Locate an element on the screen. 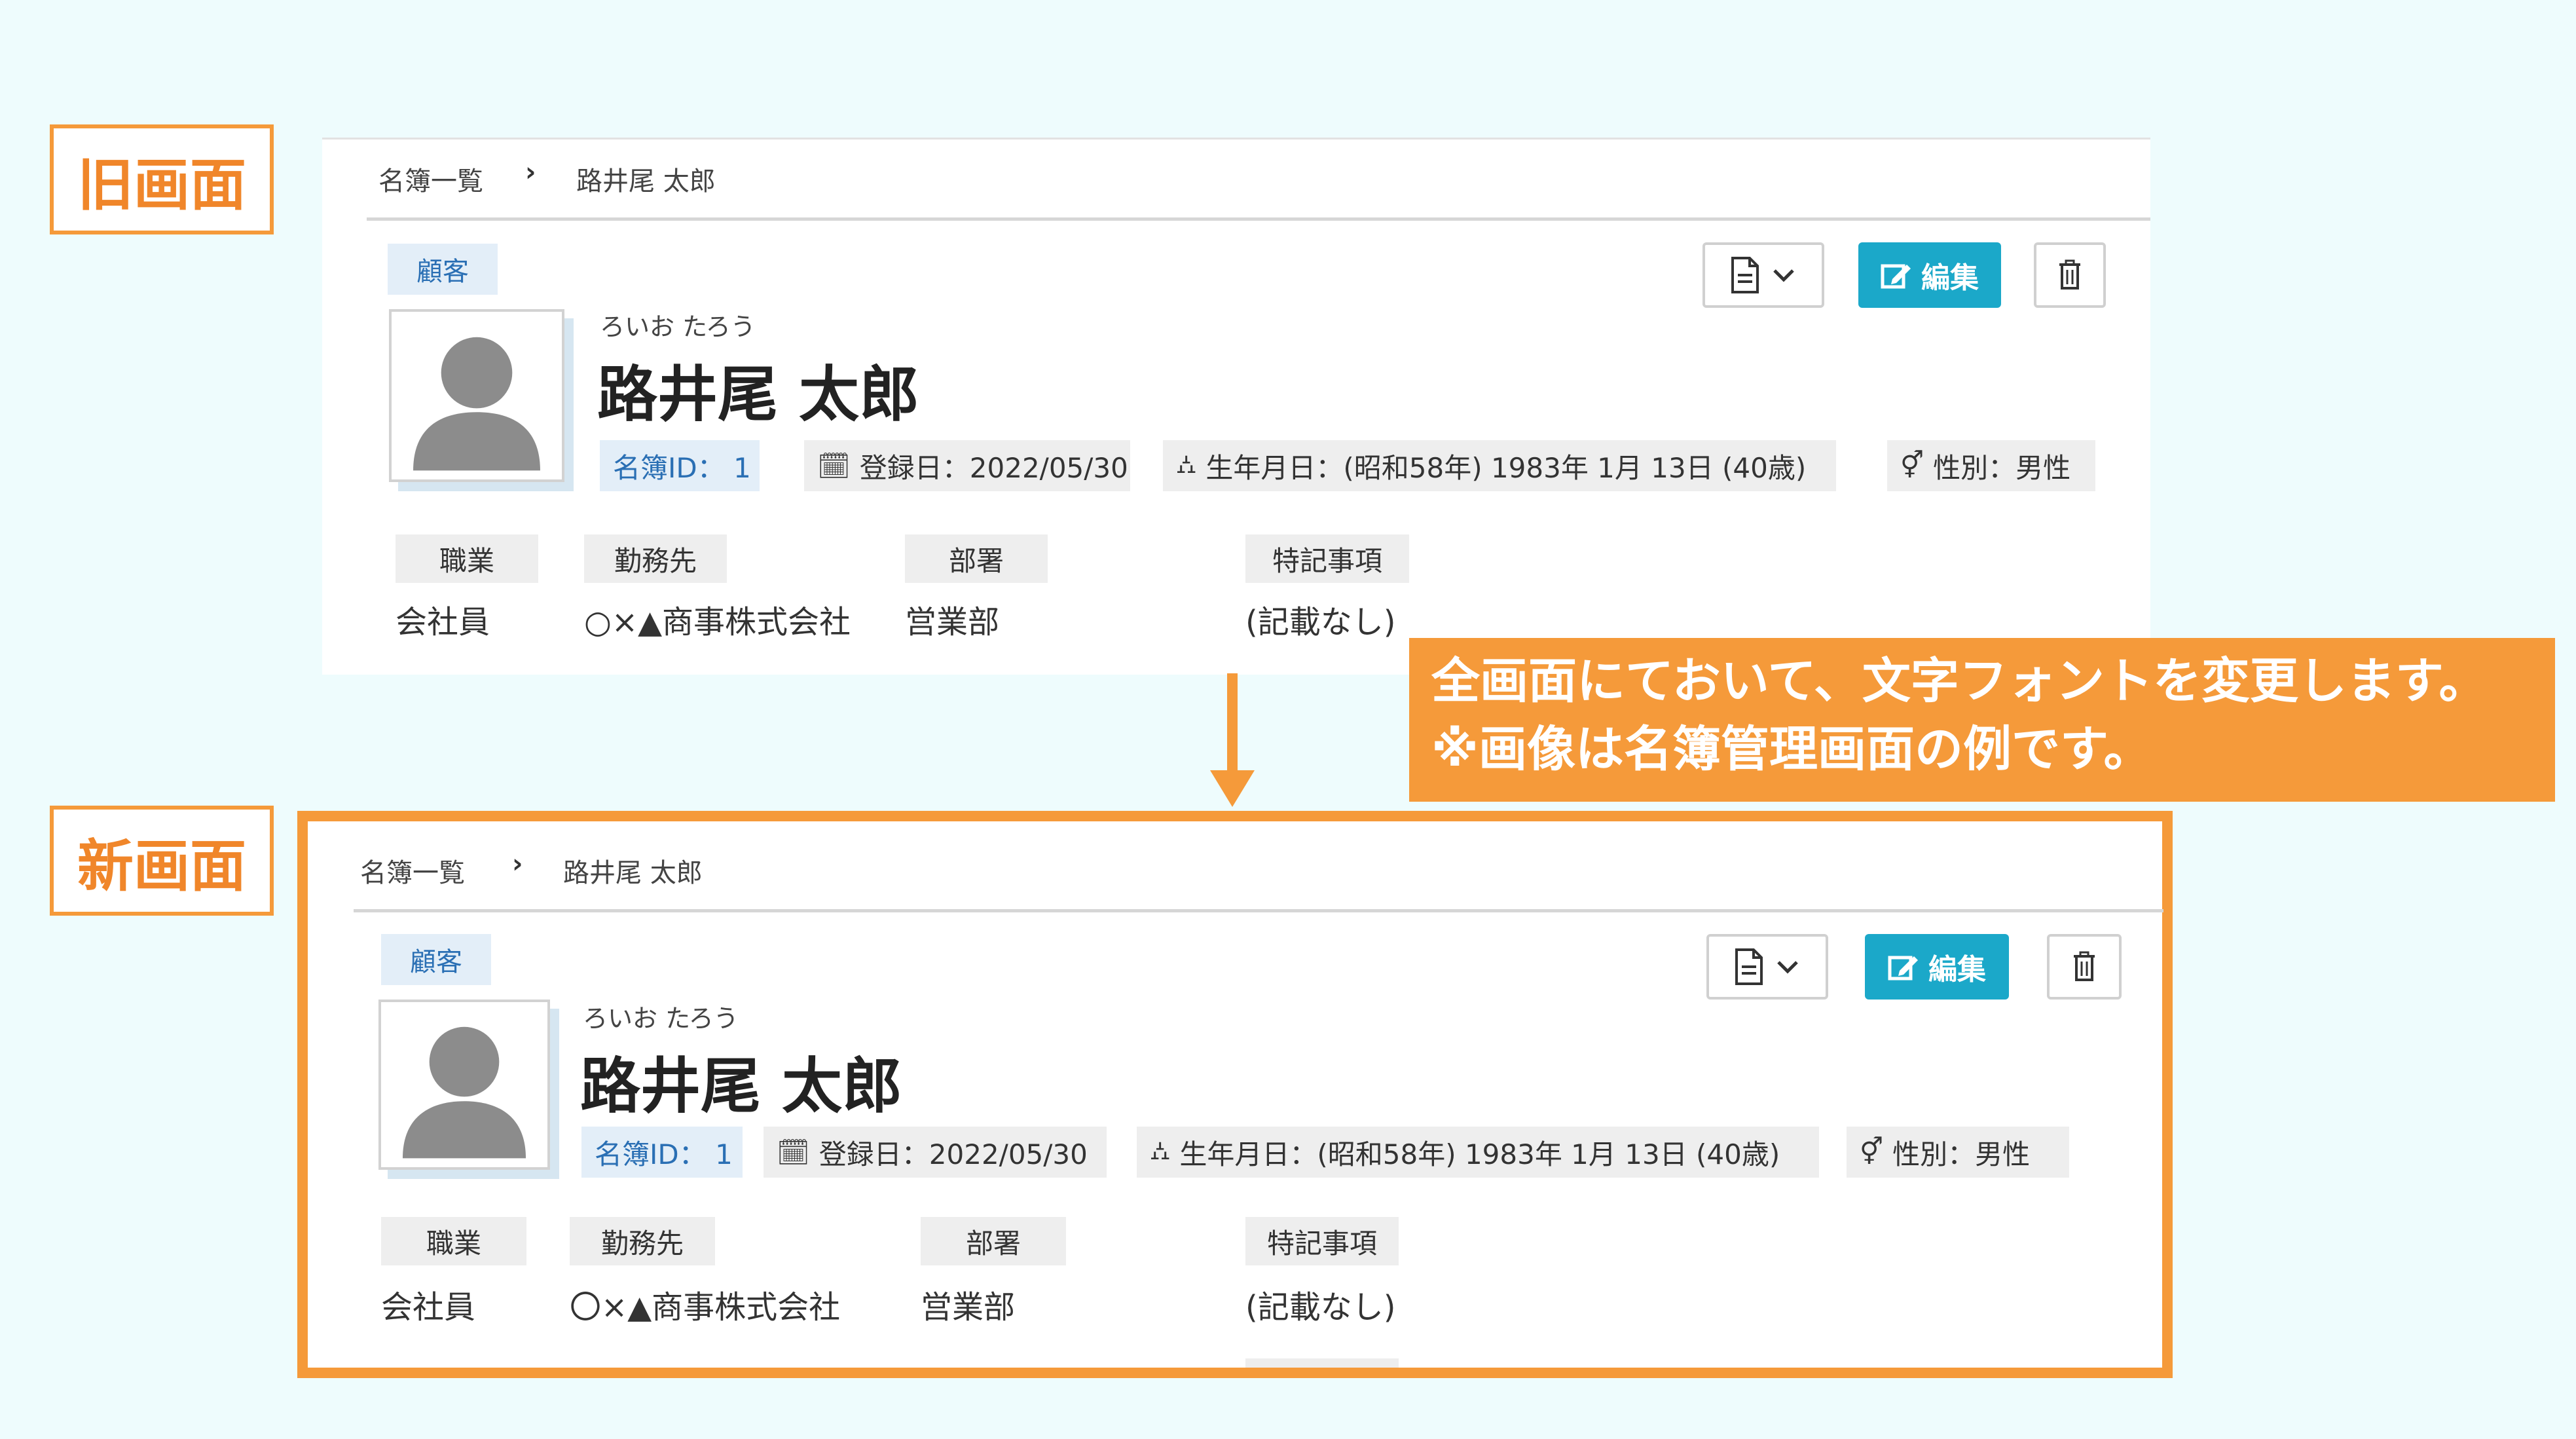 Image resolution: width=2576 pixels, height=1439 pixels. callout-line-2: ※画像は名簿管理画面の例です。 is located at coordinates (1792, 749).